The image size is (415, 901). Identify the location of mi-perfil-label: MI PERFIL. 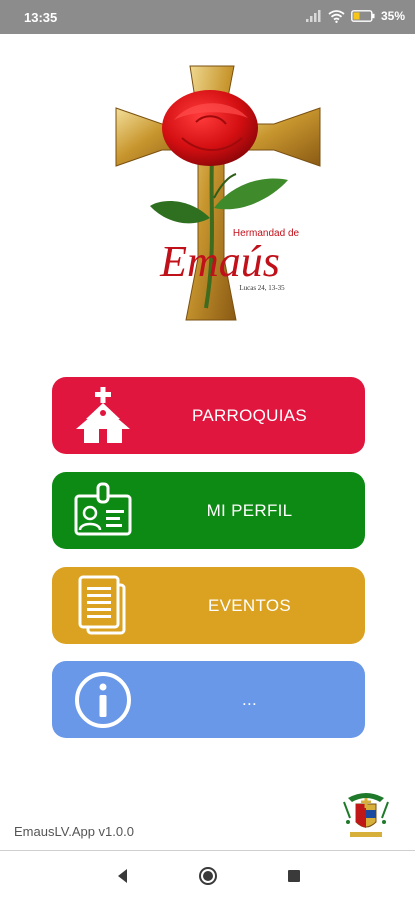
(249, 510).